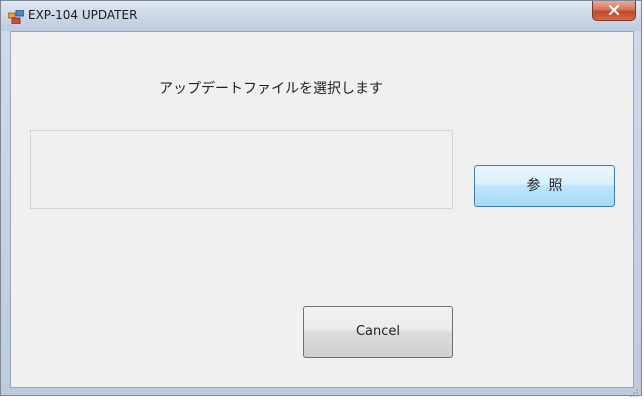 The image size is (644, 402). I want to click on resize-grip-icon, so click(634, 390).